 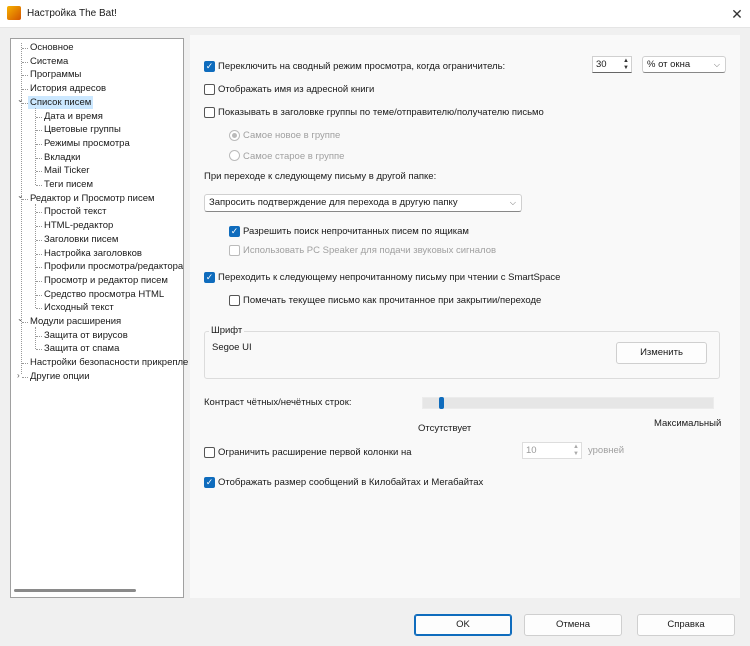 I want to click on tree-item: Основное, so click(x=52, y=47).